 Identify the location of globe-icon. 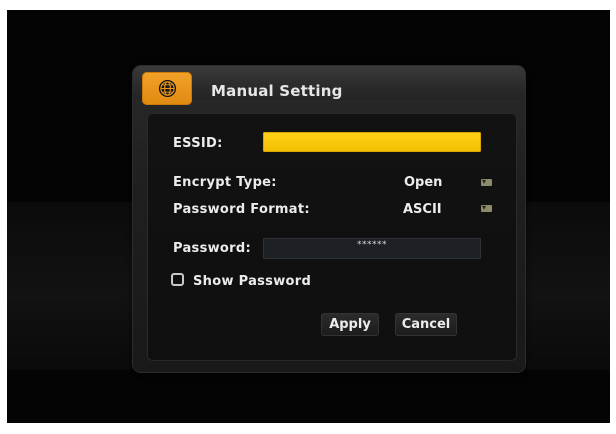
(167, 88).